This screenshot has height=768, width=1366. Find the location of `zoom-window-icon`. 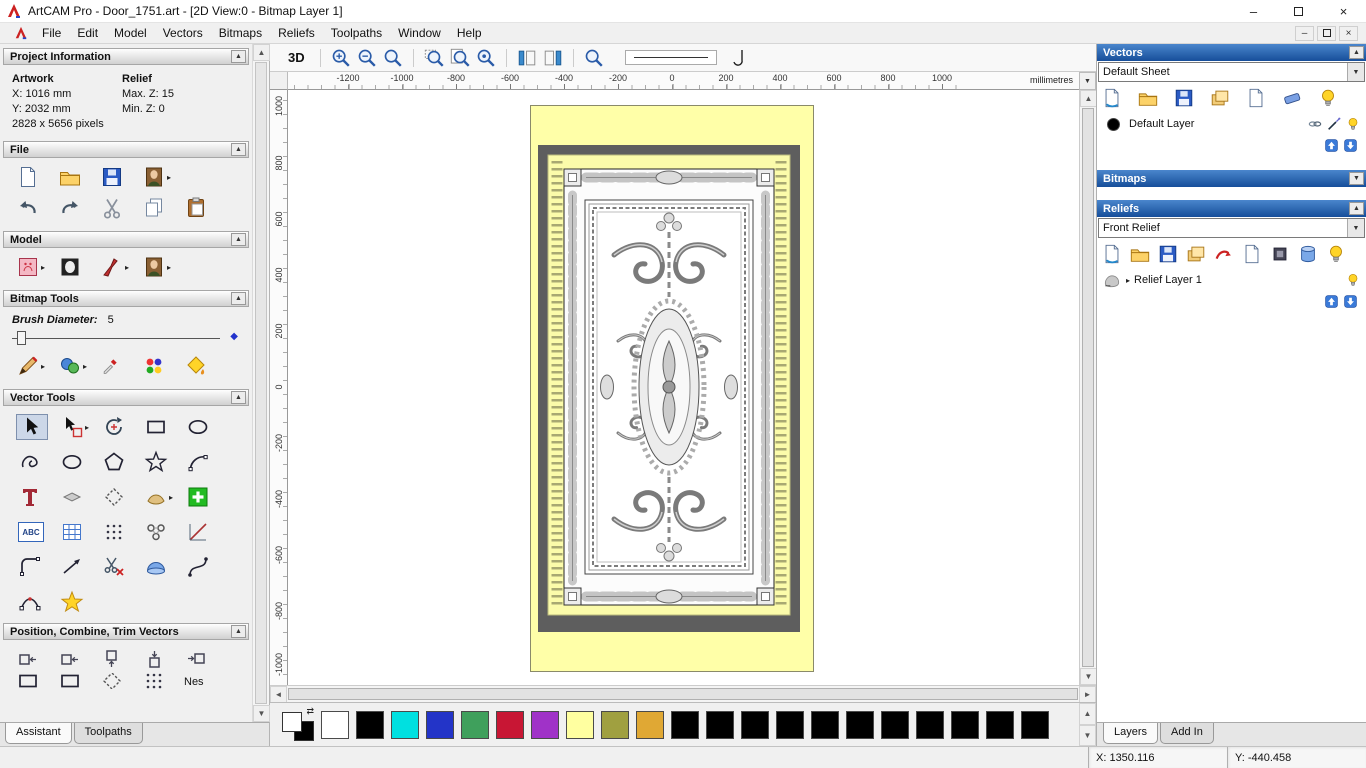

zoom-window-icon is located at coordinates (434, 58).